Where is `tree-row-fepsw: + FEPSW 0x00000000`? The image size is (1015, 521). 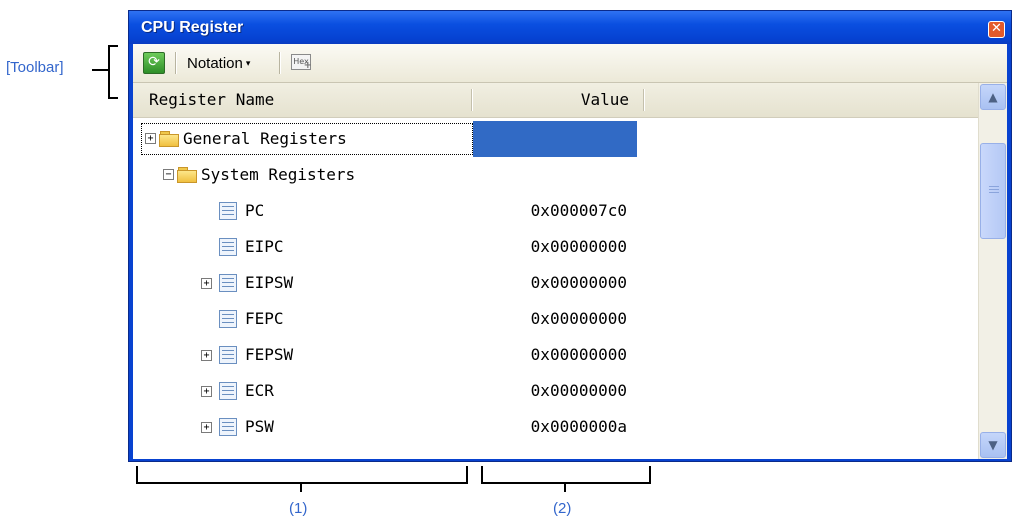
tree-row-fepsw: + FEPSW 0x00000000 is located at coordinates (556, 355).